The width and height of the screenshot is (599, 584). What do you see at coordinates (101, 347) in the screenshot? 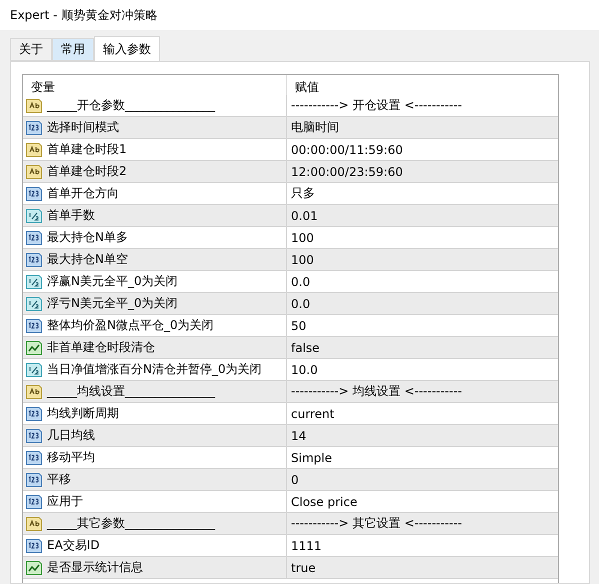
I see `variable-name: 非首单建仓时段清仓` at bounding box center [101, 347].